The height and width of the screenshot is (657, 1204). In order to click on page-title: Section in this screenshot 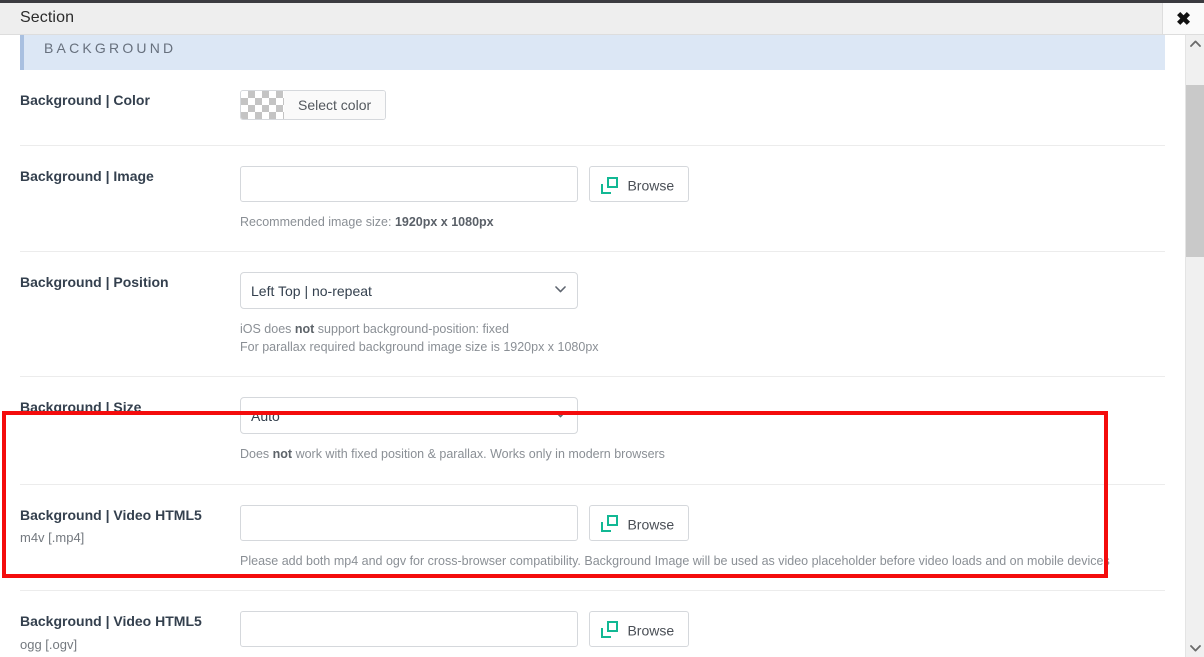, I will do `click(47, 17)`.